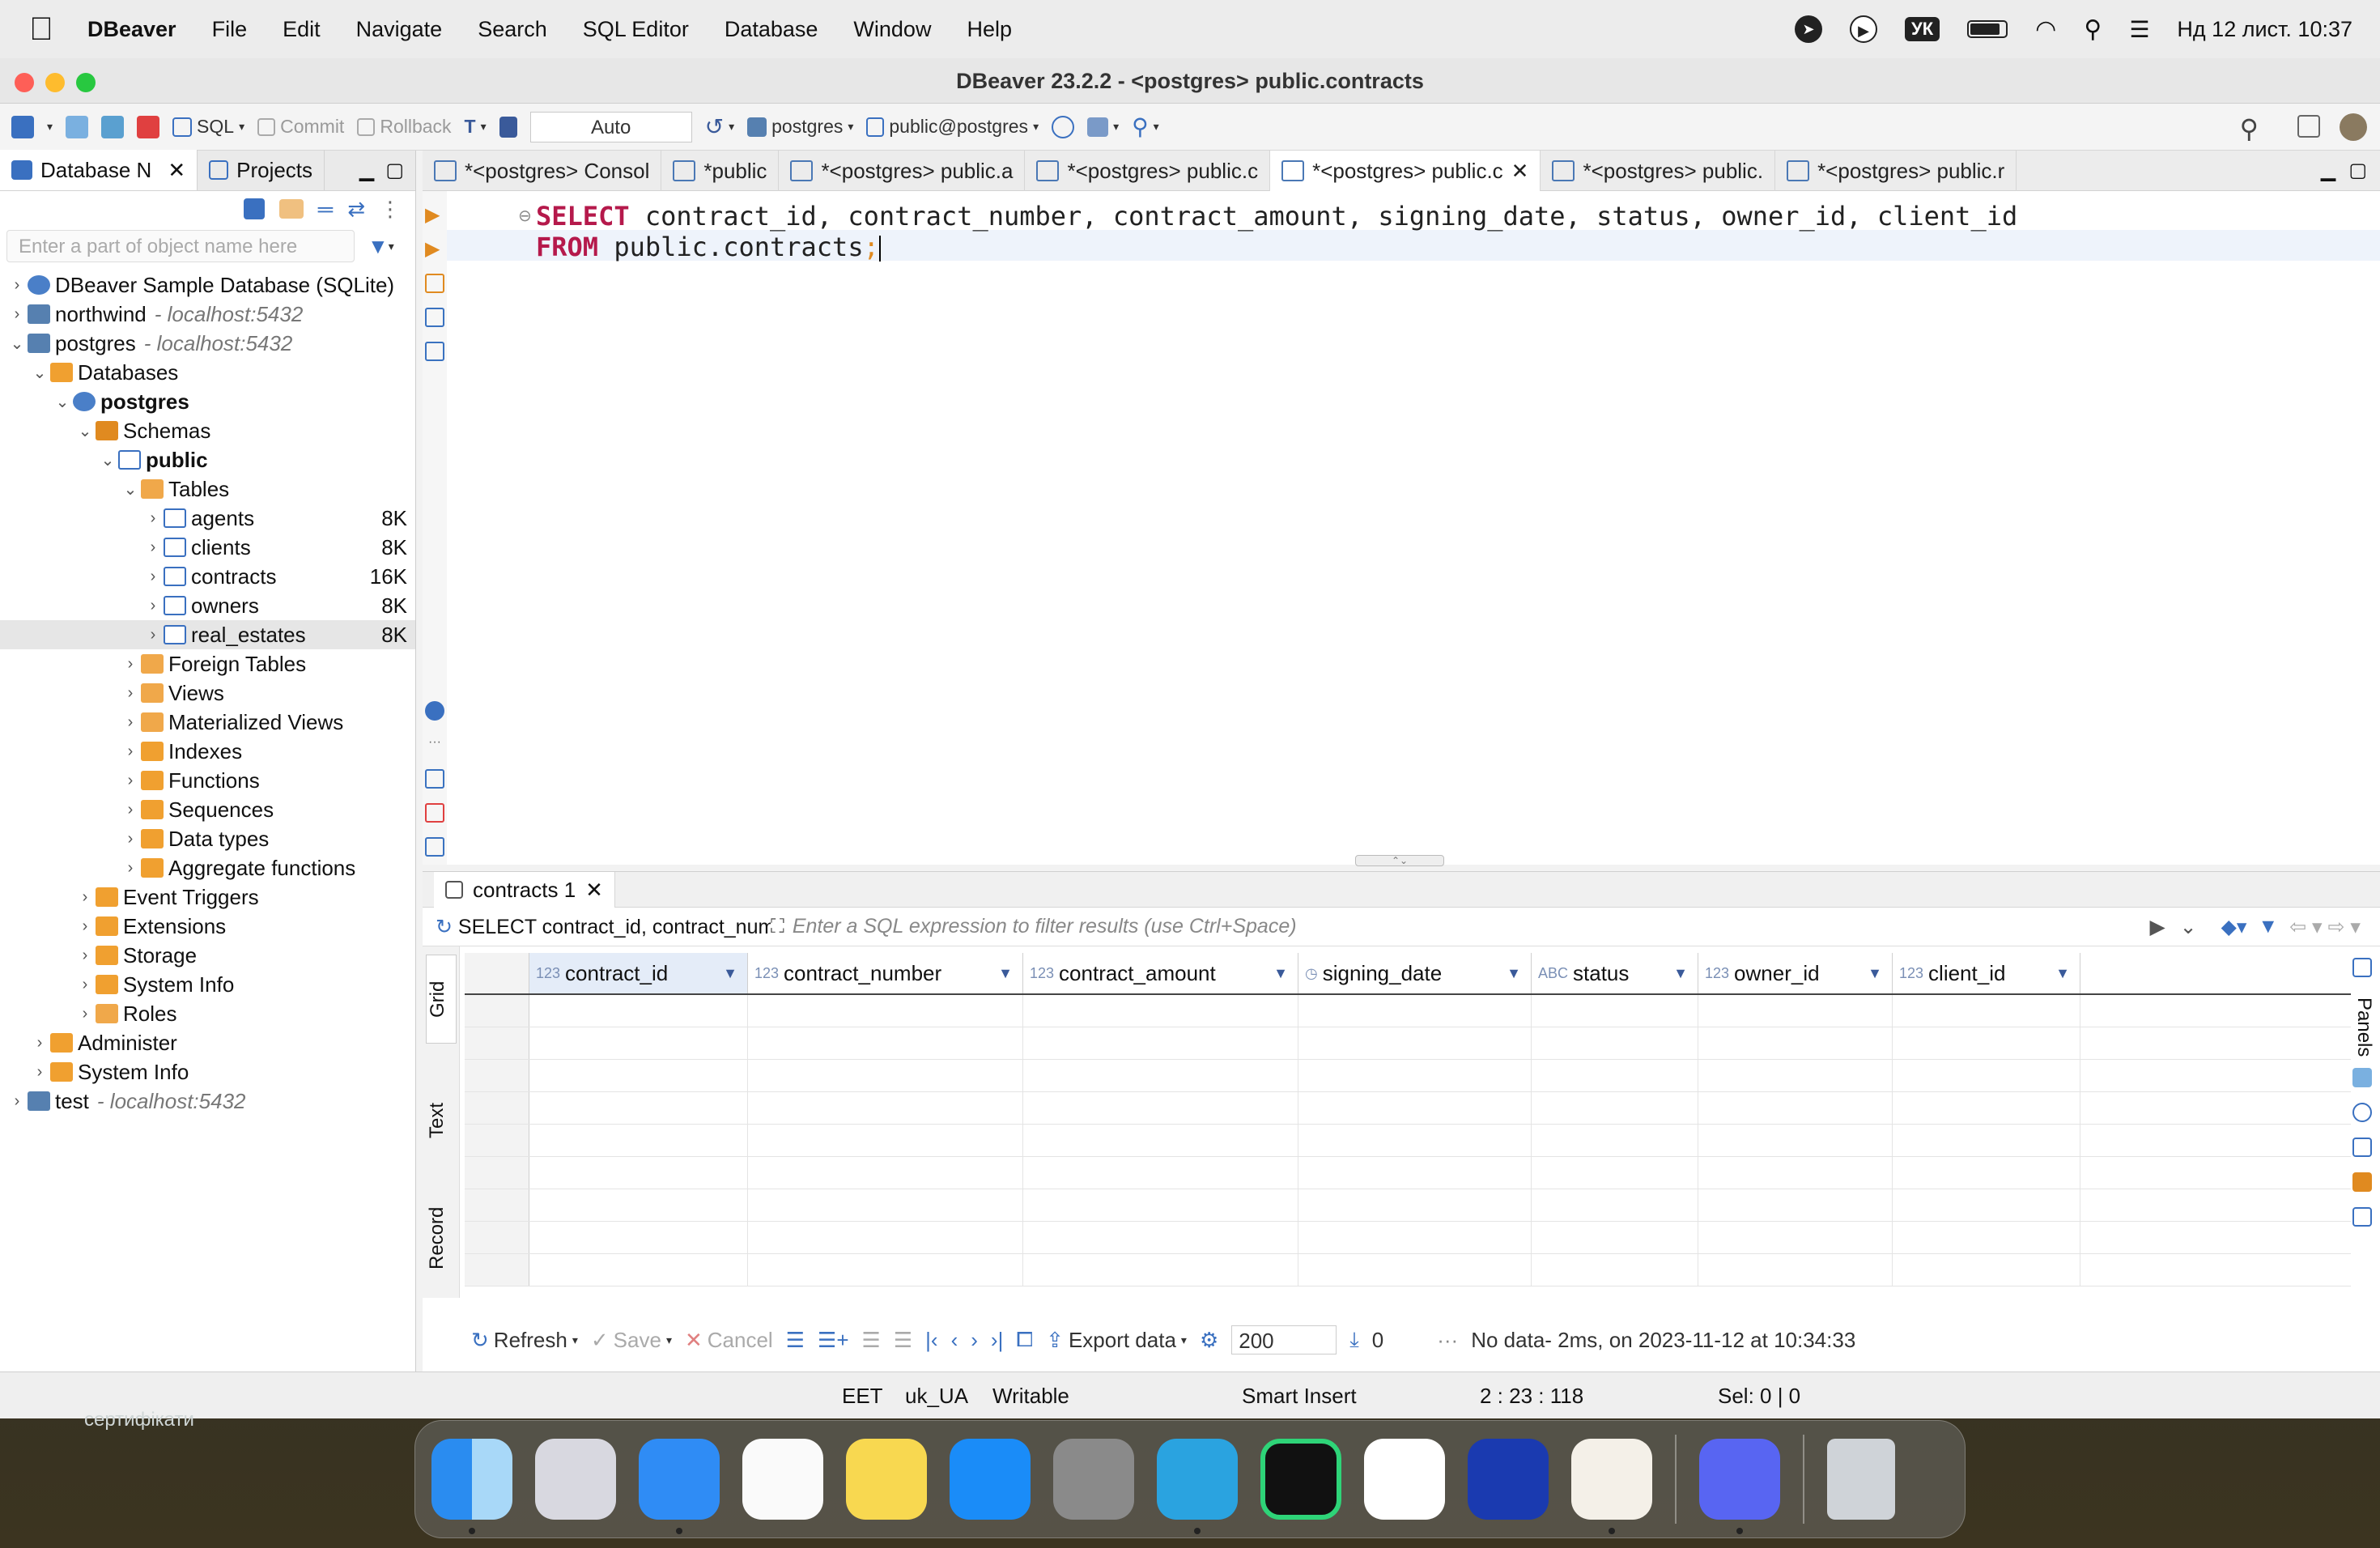  What do you see at coordinates (1300, 1480) in the screenshot?
I see `pycharm-icon` at bounding box center [1300, 1480].